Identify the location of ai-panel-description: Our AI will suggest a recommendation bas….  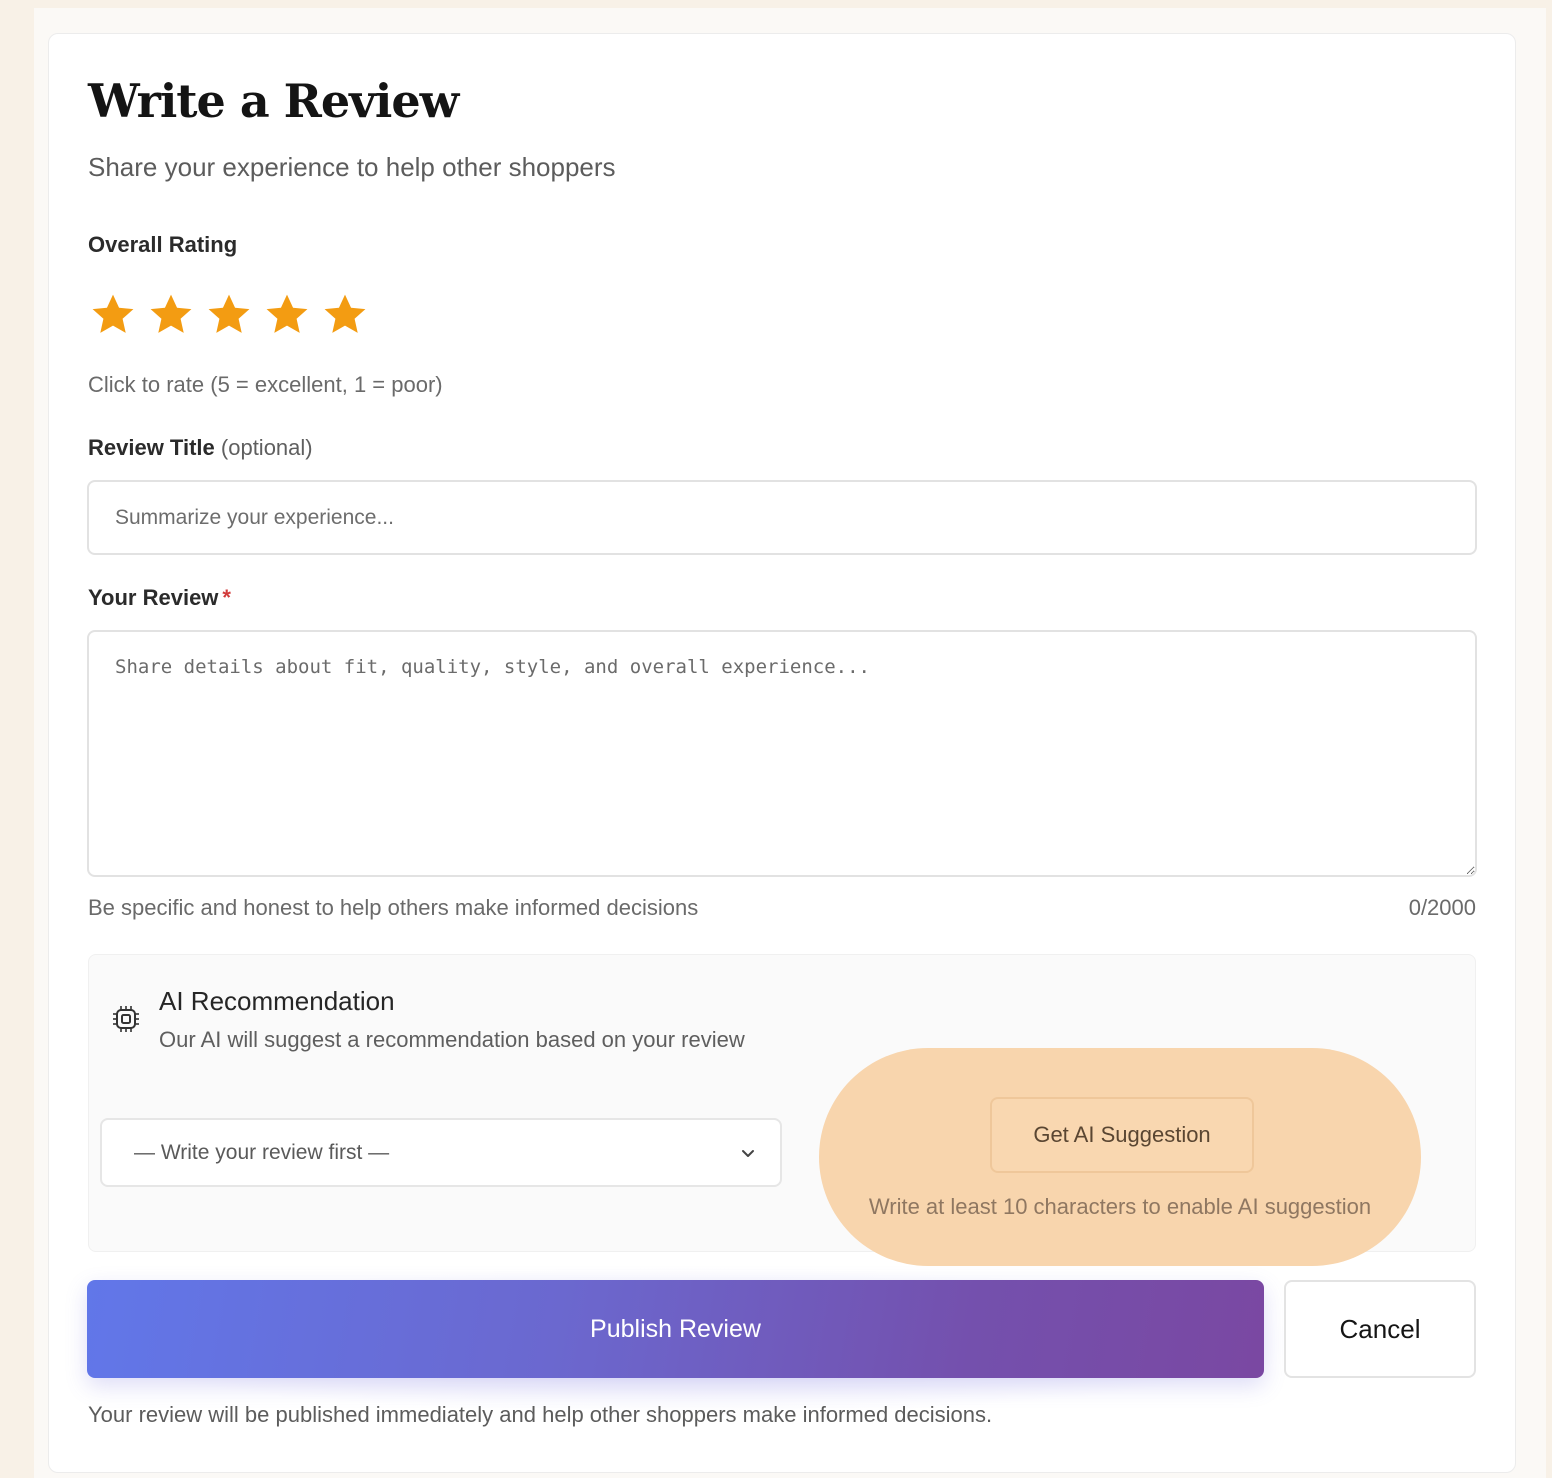
(452, 1039).